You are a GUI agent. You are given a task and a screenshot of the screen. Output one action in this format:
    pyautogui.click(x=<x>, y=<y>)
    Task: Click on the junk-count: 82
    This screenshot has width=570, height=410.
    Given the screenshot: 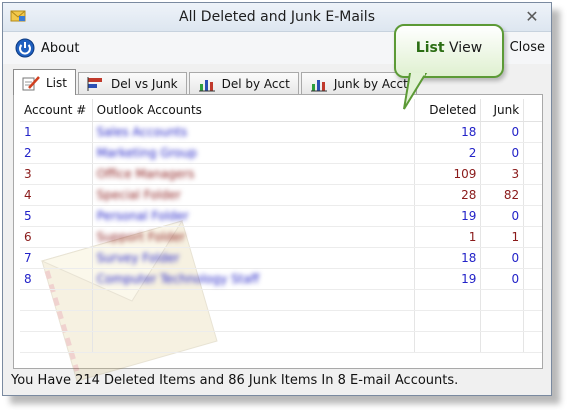 What is the action you would take?
    pyautogui.click(x=502, y=195)
    